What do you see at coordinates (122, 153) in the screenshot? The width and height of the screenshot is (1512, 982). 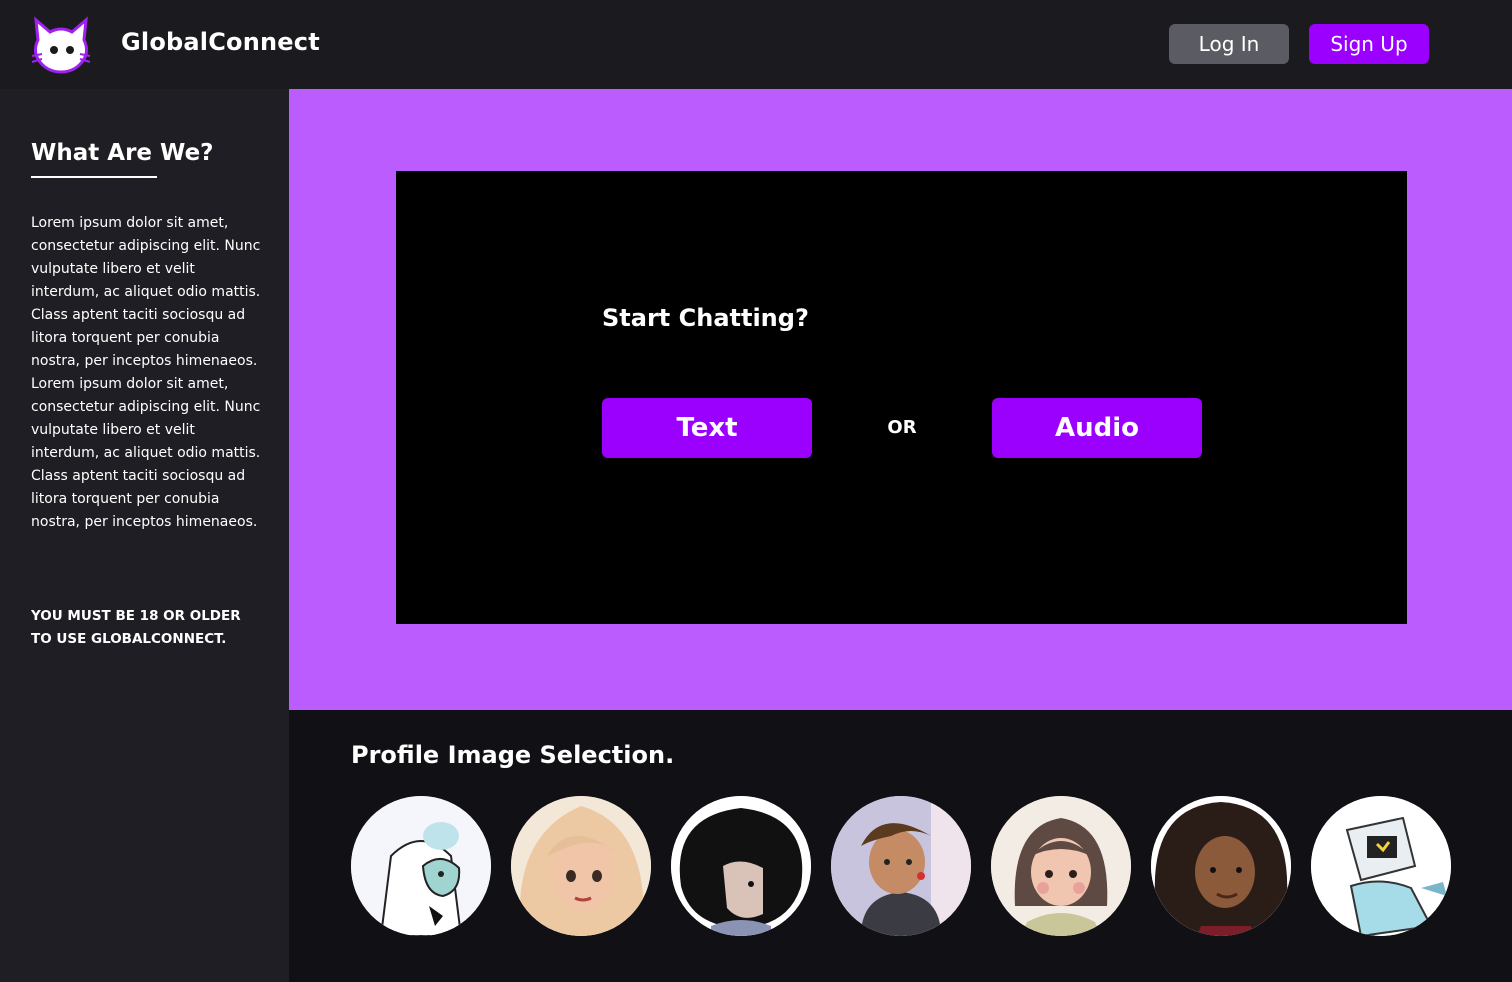 I see `sidebar-title: What Are We?` at bounding box center [122, 153].